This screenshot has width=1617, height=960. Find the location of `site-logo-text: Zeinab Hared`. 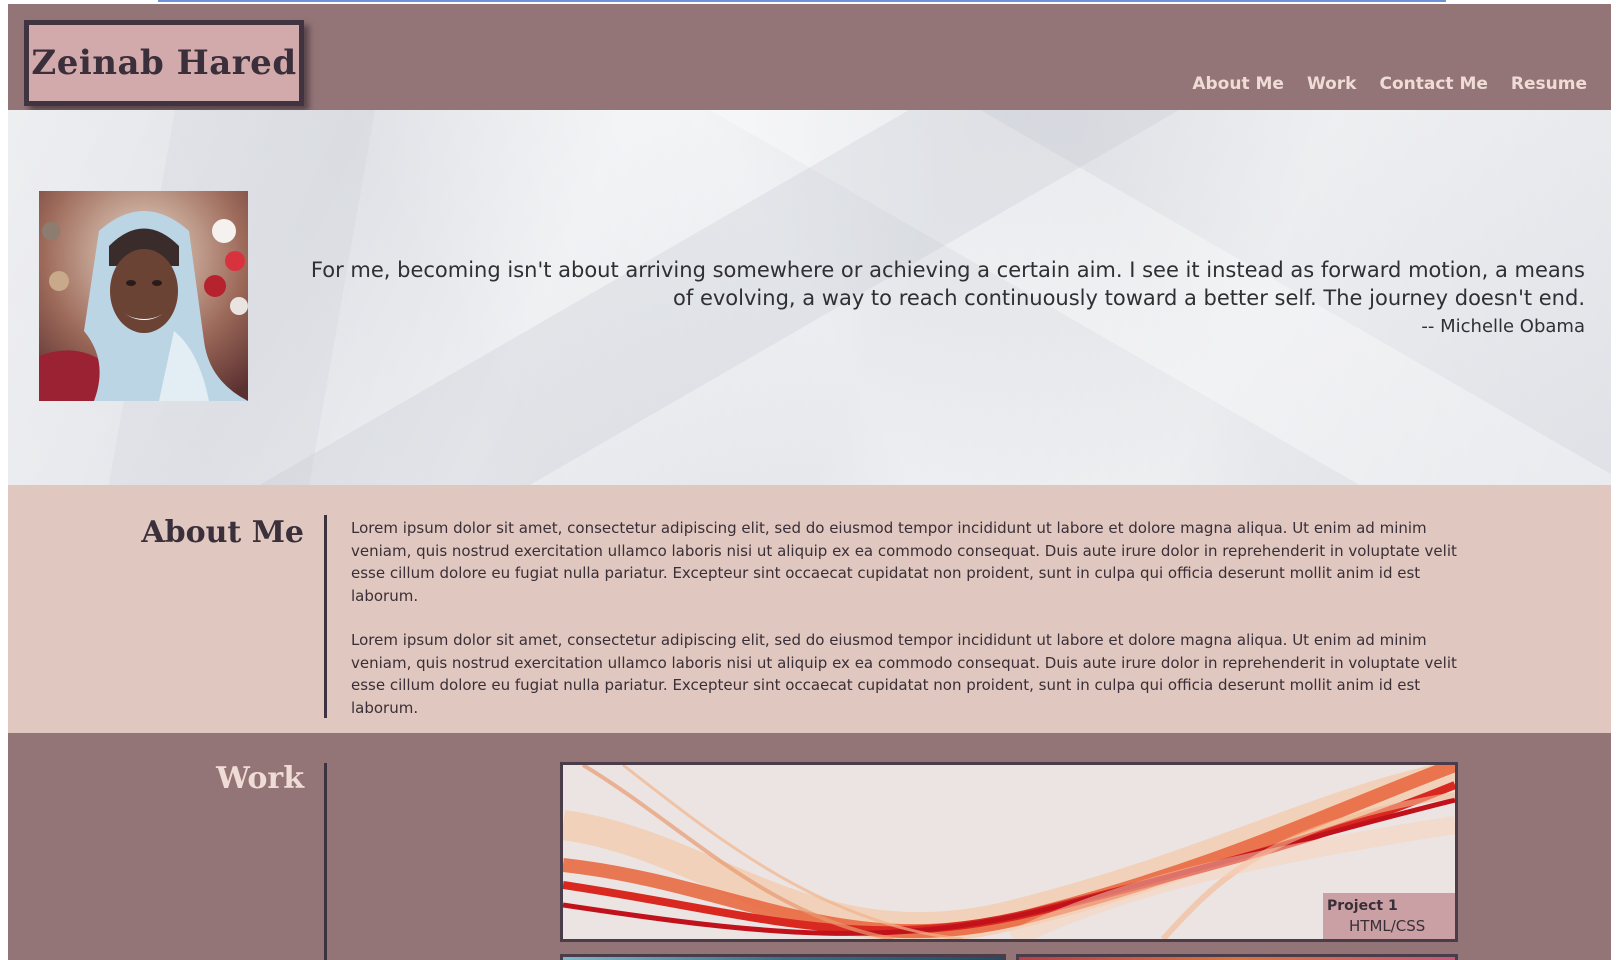

site-logo-text: Zeinab Hared is located at coordinates (164, 63).